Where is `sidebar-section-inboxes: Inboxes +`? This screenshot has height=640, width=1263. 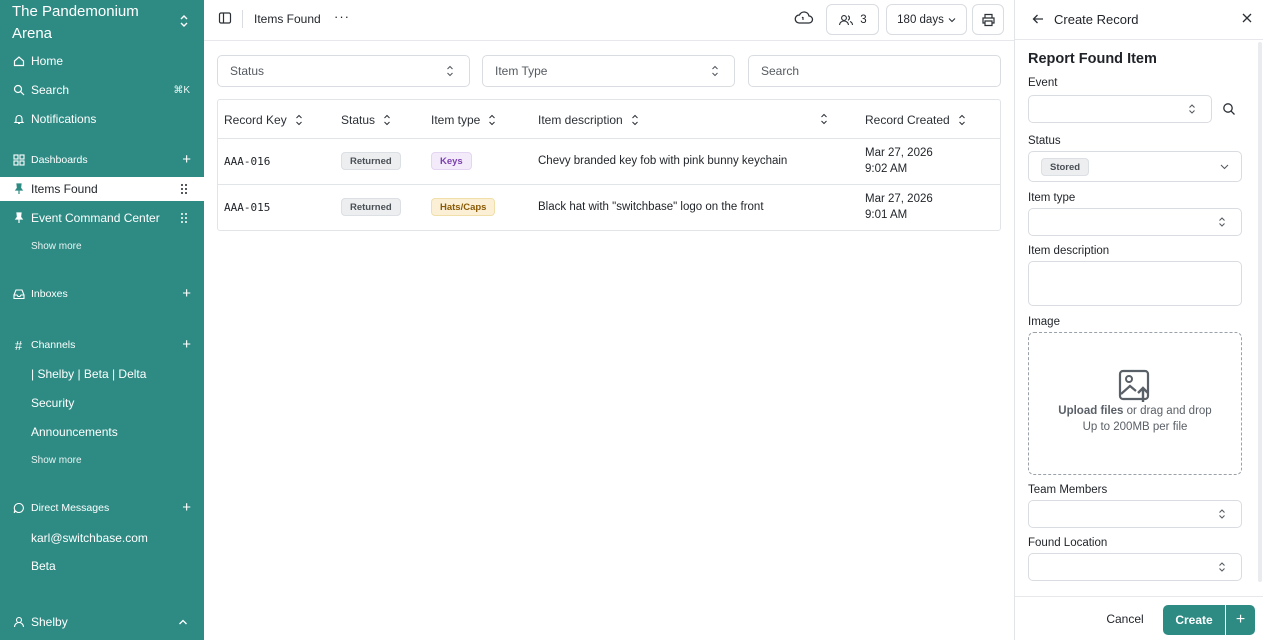
sidebar-section-inboxes: Inboxes + is located at coordinates (102, 294).